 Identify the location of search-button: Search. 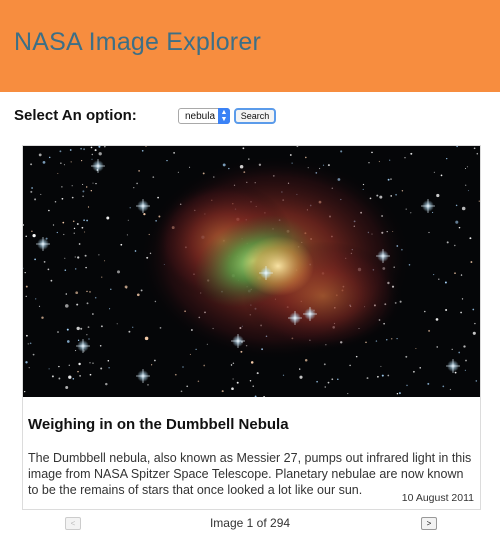
(255, 116).